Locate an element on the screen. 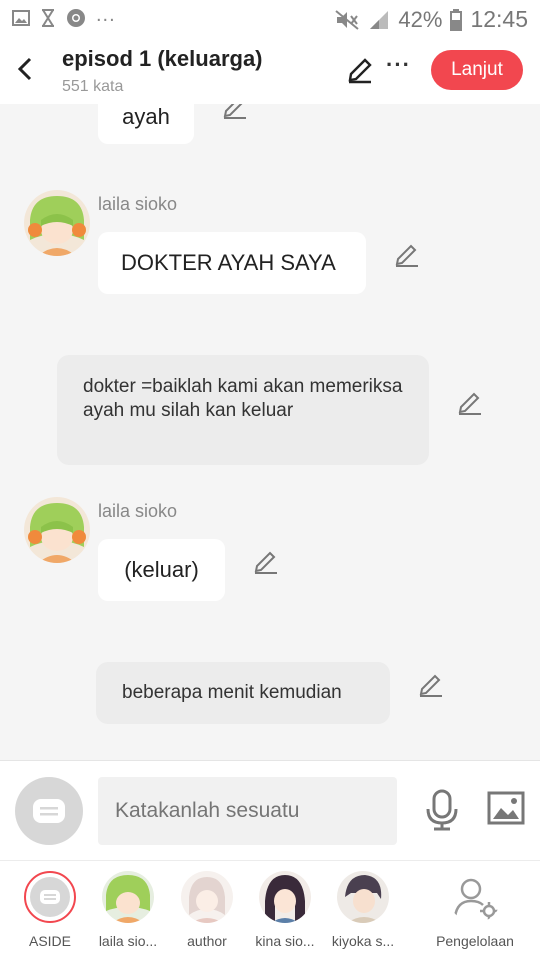 This screenshot has height=960, width=540. cast-label: author is located at coordinates (207, 941).